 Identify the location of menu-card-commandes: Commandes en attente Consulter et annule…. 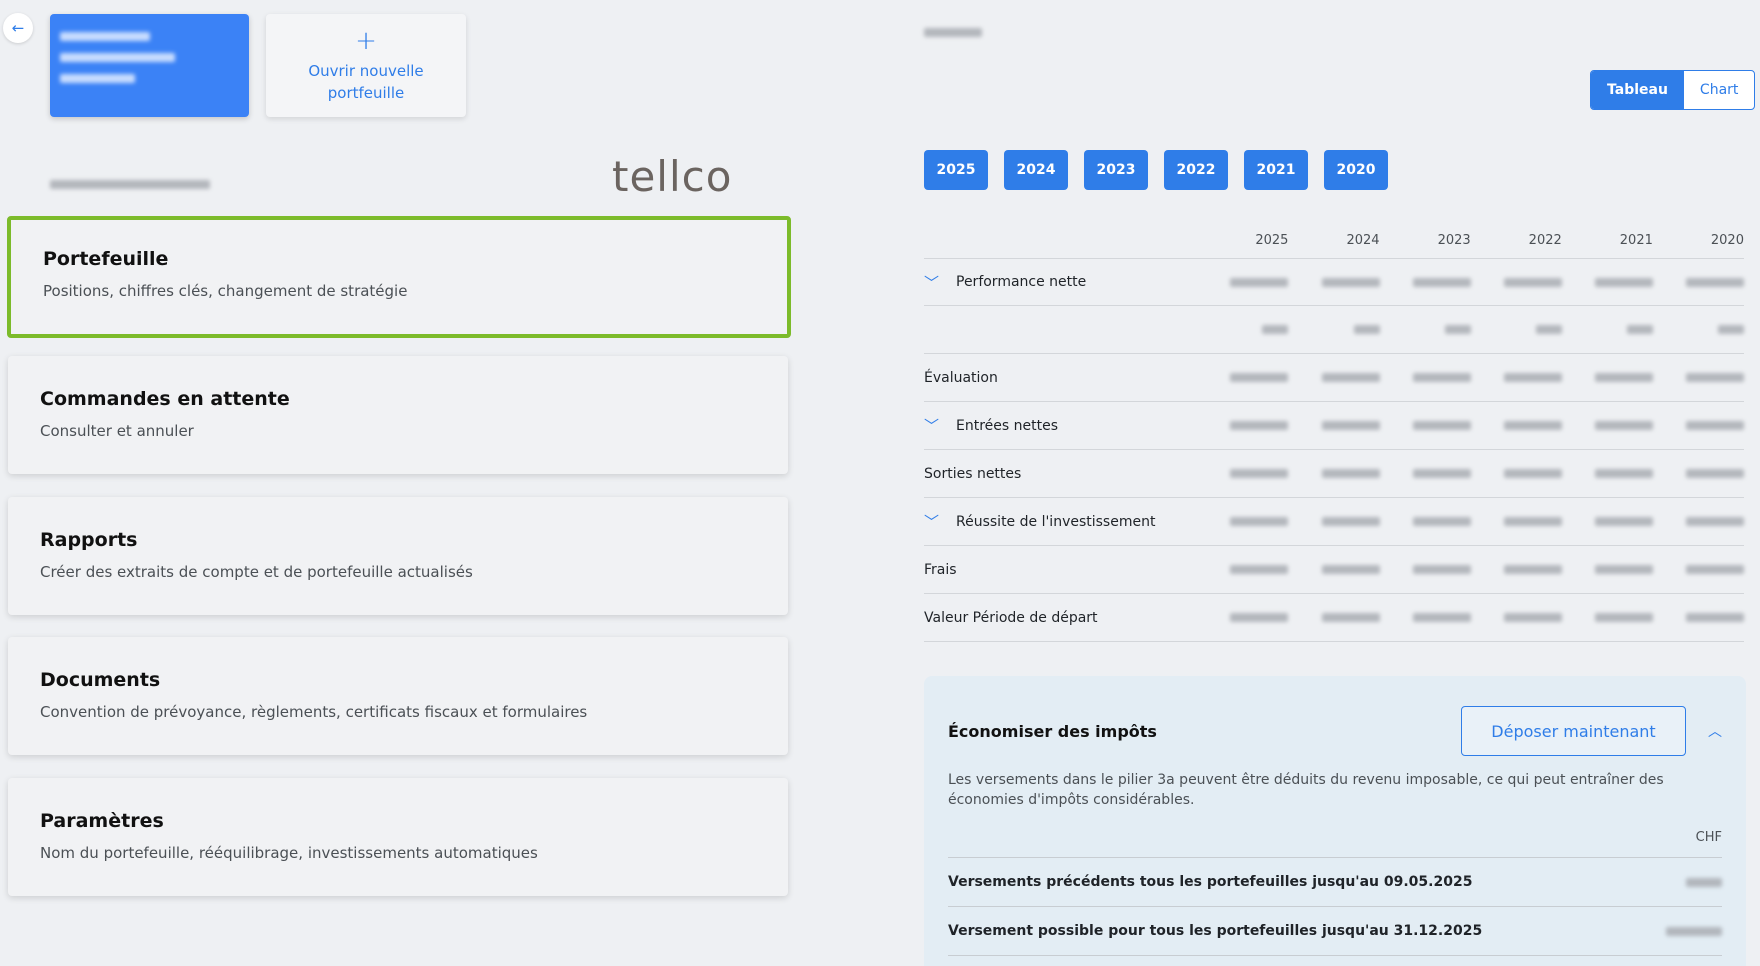
(398, 415).